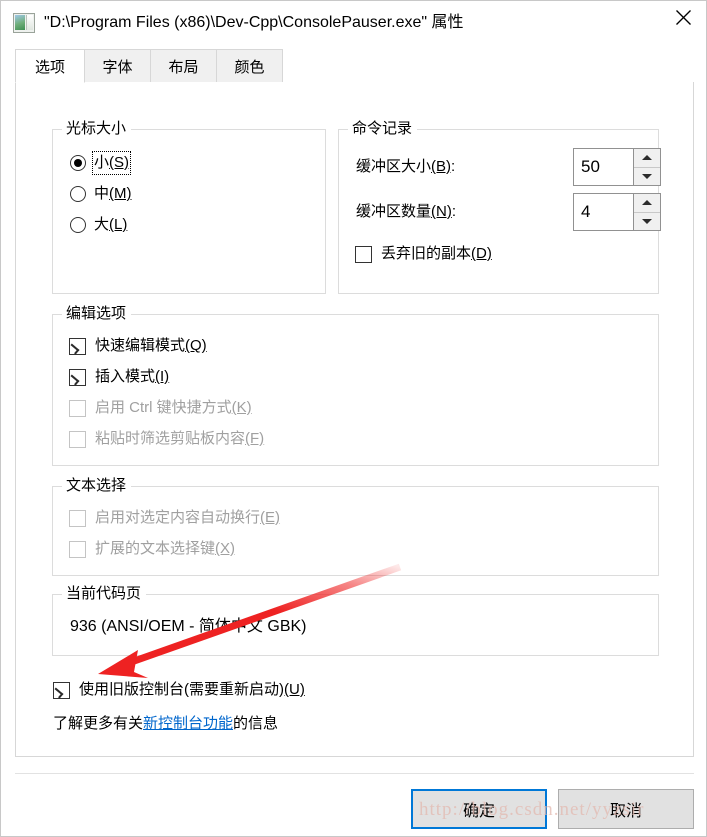  I want to click on command-history-legend: 命令记录, so click(383, 129).